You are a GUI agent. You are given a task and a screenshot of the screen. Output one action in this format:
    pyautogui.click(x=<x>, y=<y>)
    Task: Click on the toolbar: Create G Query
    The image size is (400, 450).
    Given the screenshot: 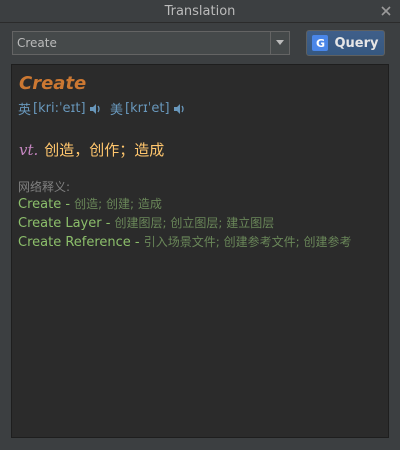 What is the action you would take?
    pyautogui.click(x=200, y=43)
    